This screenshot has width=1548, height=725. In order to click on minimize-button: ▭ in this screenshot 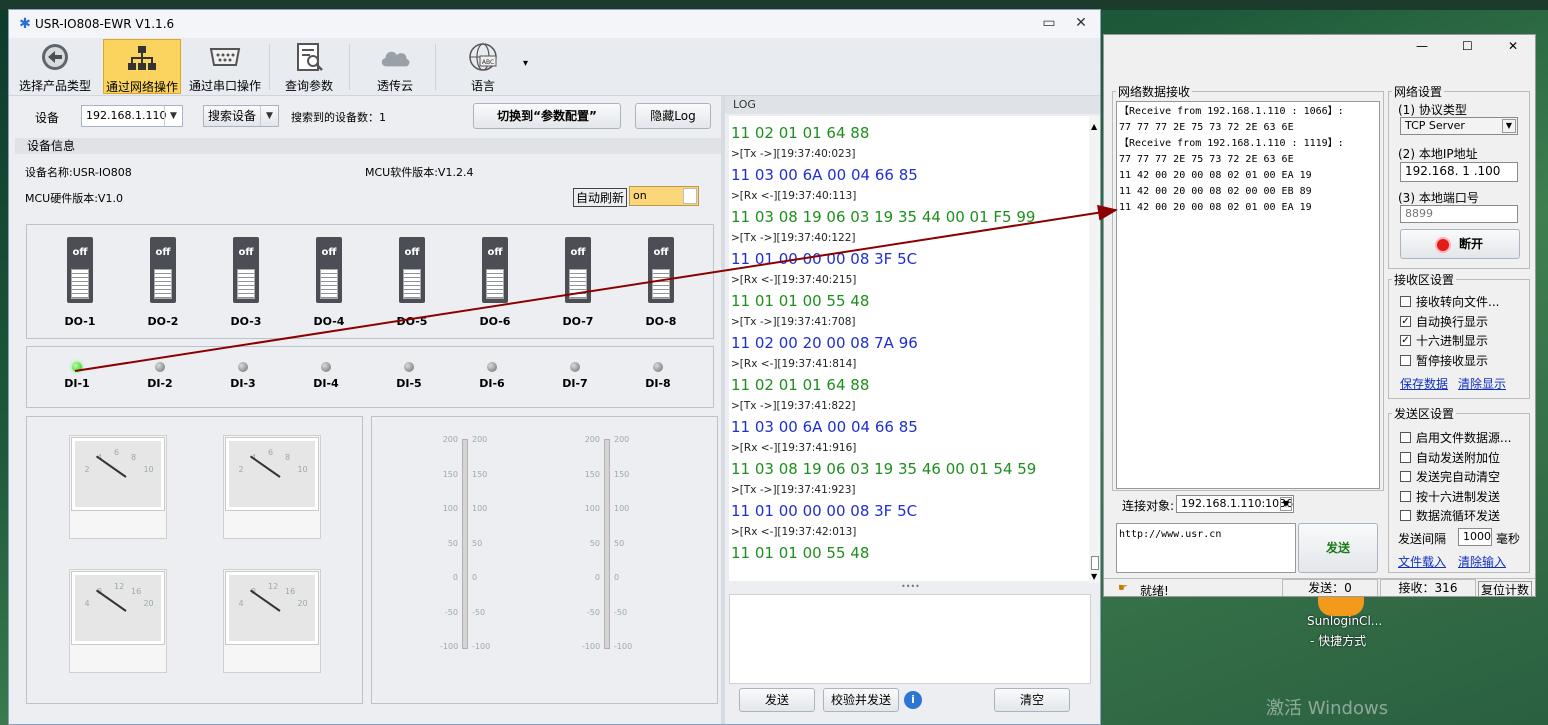, I will do `click(1049, 24)`.